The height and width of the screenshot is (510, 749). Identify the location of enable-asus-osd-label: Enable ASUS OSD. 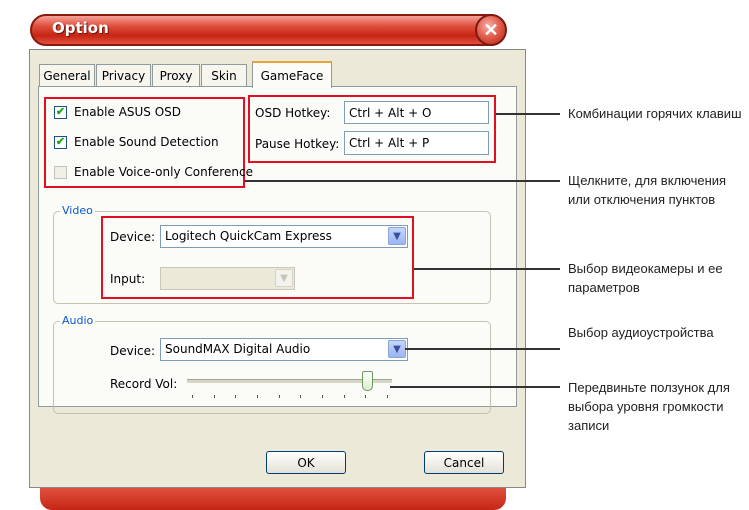
(128, 112).